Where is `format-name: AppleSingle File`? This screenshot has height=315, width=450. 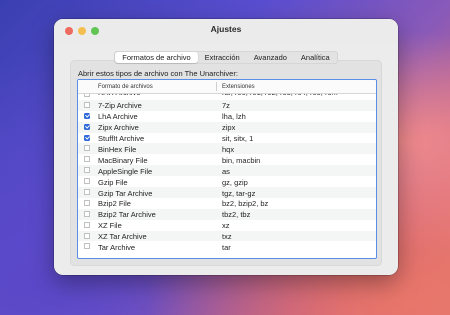 format-name: AppleSingle File is located at coordinates (125, 171).